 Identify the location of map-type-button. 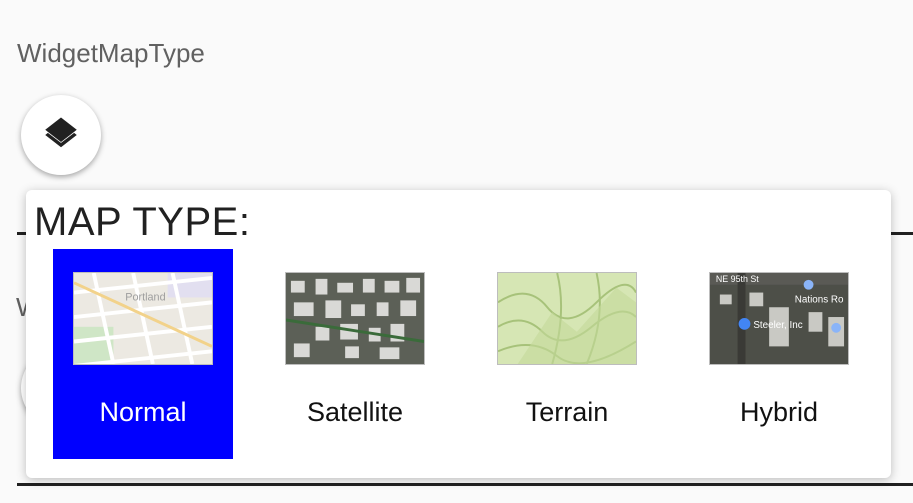
(61, 135).